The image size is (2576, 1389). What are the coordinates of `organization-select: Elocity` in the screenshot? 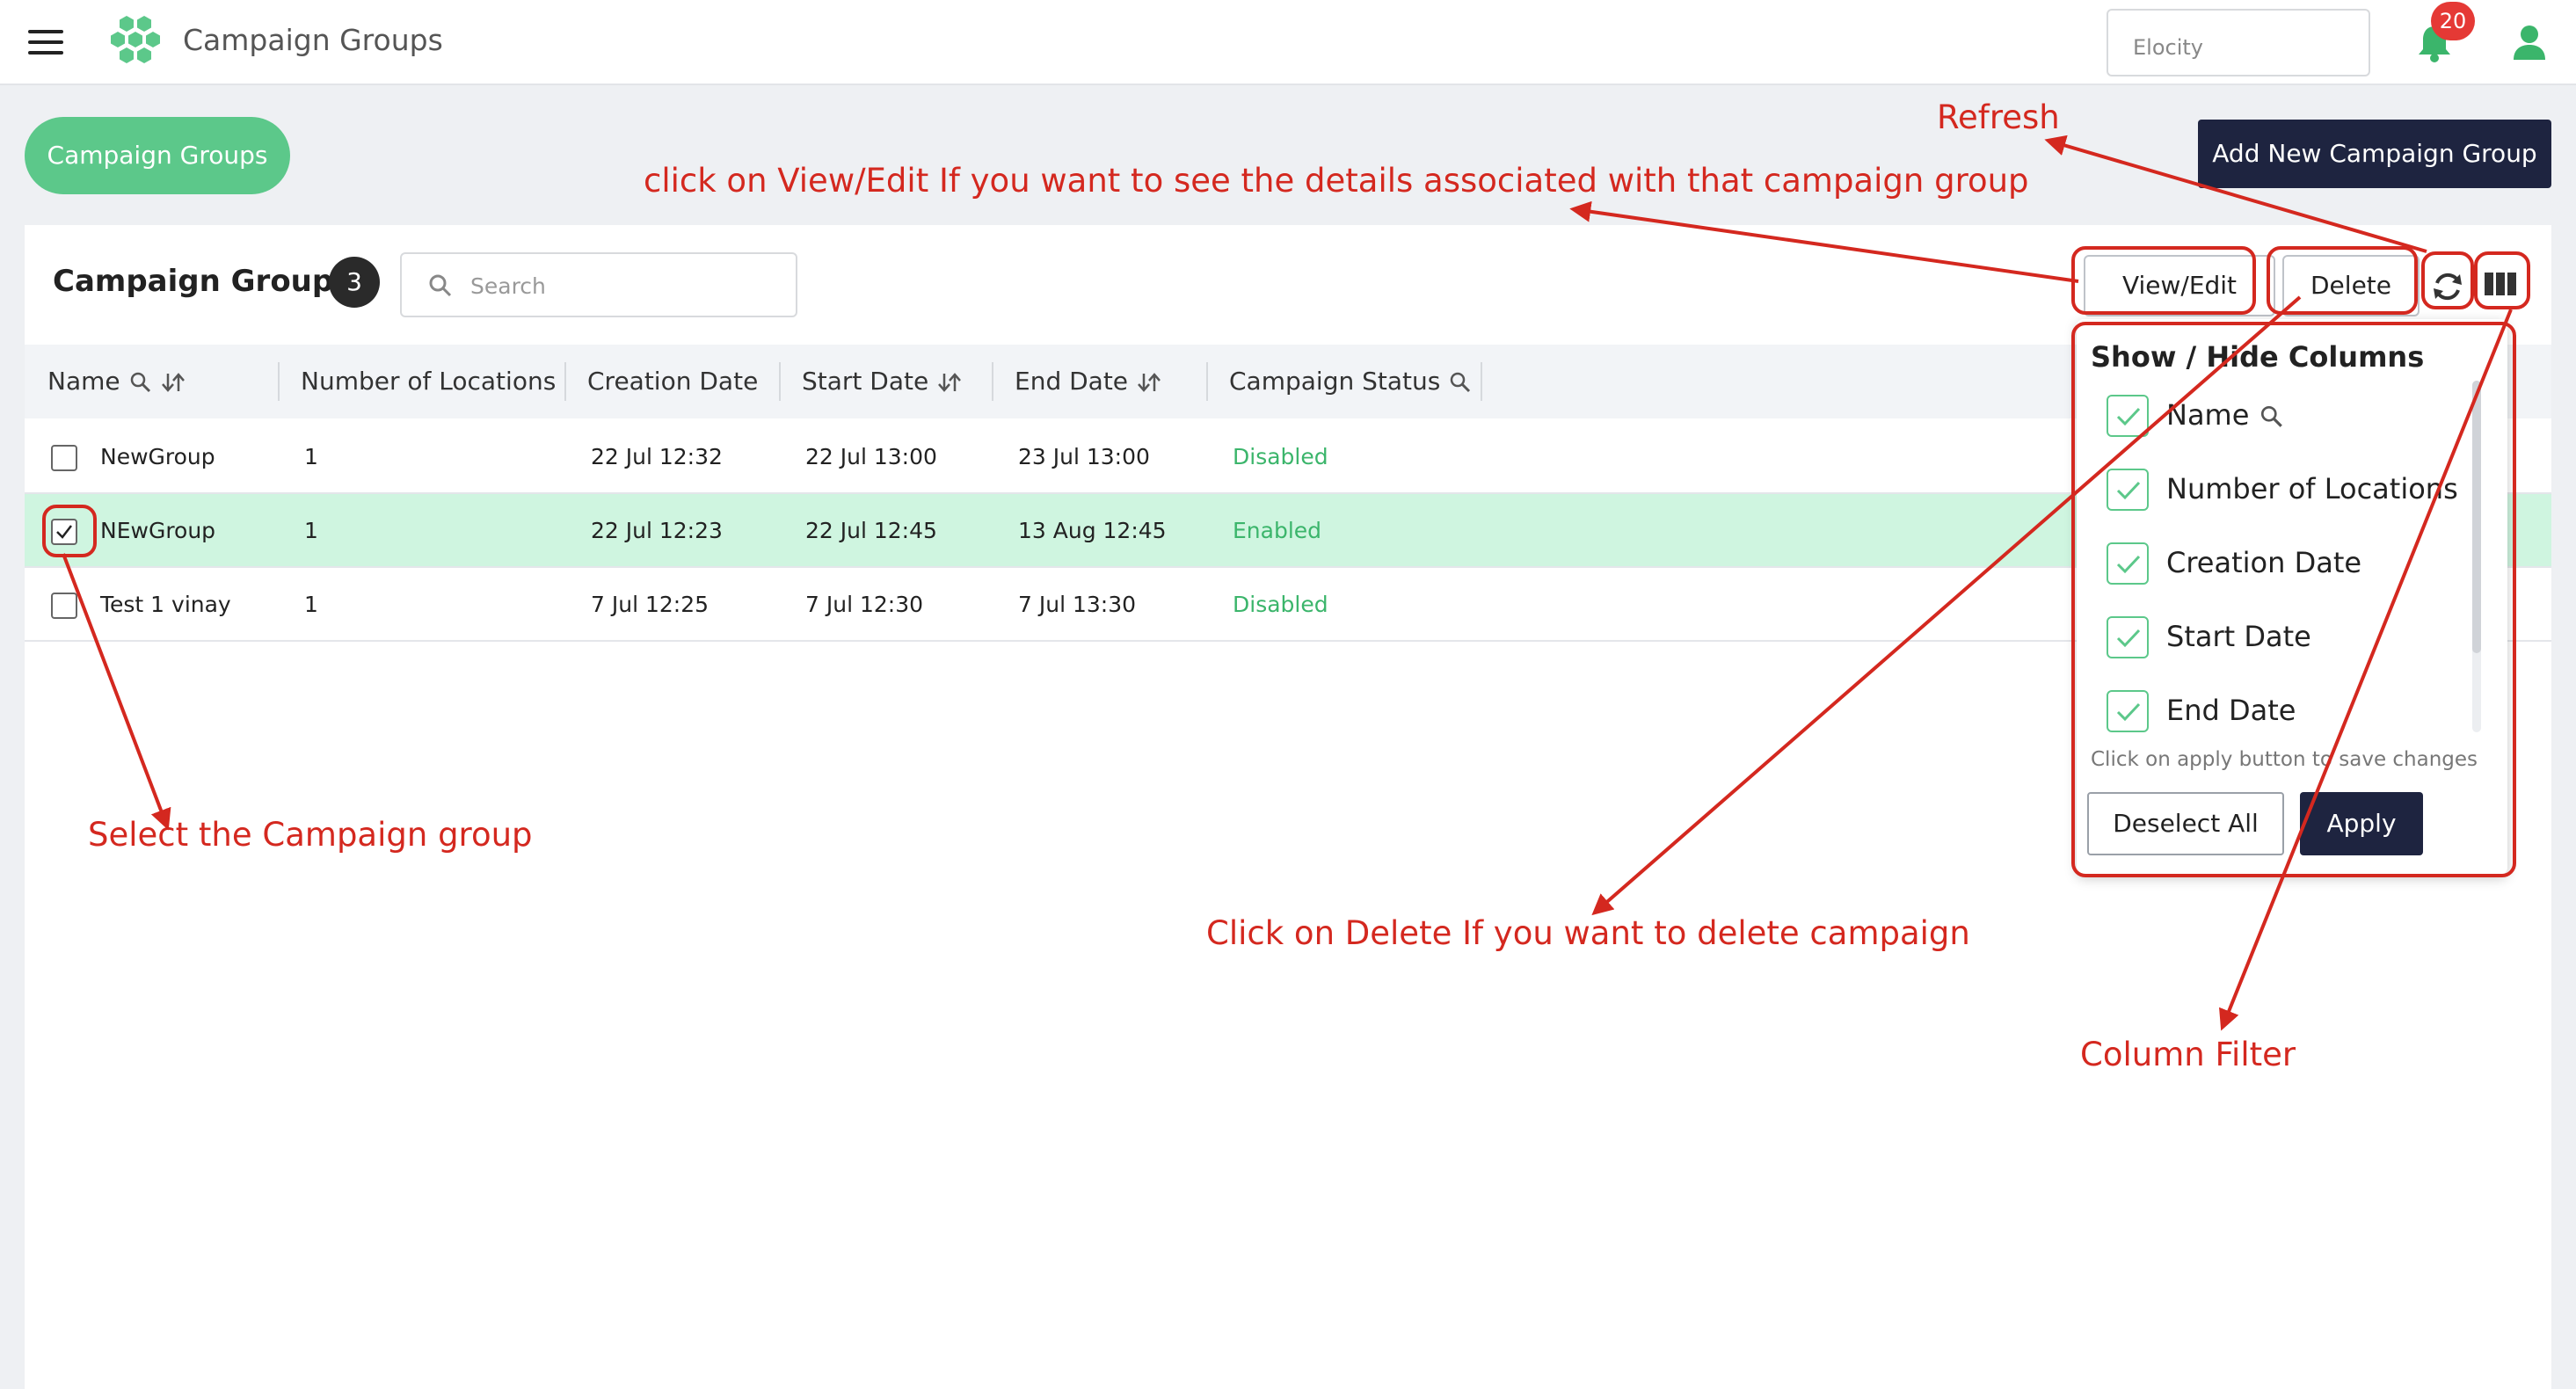 It's located at (2238, 42).